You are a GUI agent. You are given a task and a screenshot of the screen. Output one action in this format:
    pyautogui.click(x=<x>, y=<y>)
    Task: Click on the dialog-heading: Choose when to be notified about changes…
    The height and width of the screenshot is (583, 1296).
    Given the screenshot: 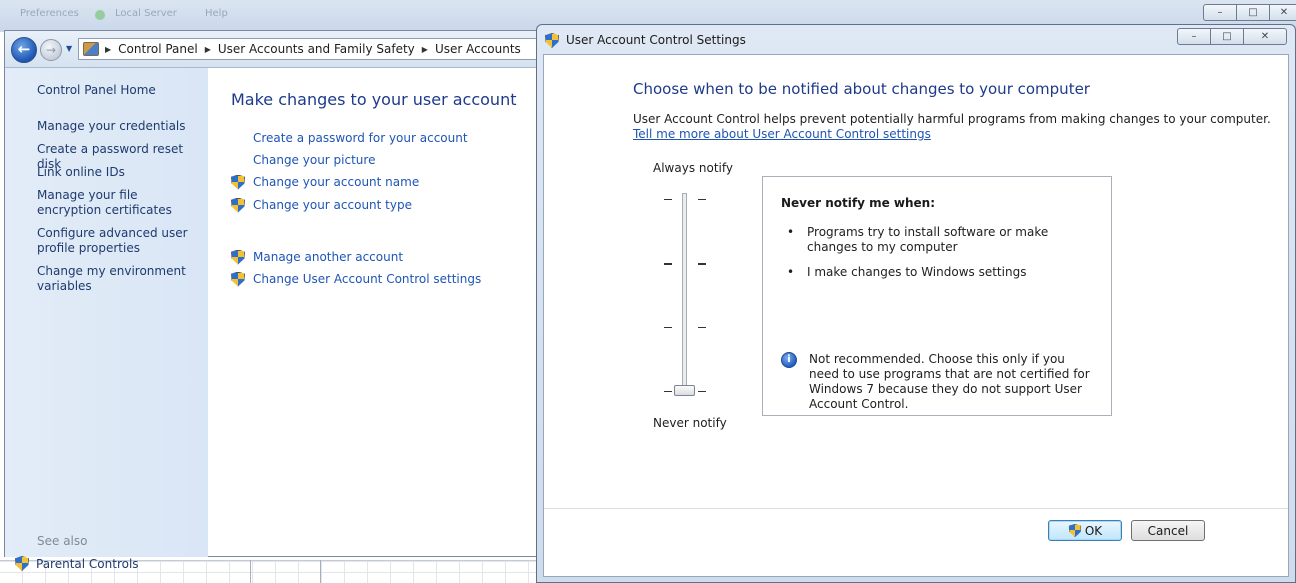 What is the action you would take?
    pyautogui.click(x=861, y=89)
    